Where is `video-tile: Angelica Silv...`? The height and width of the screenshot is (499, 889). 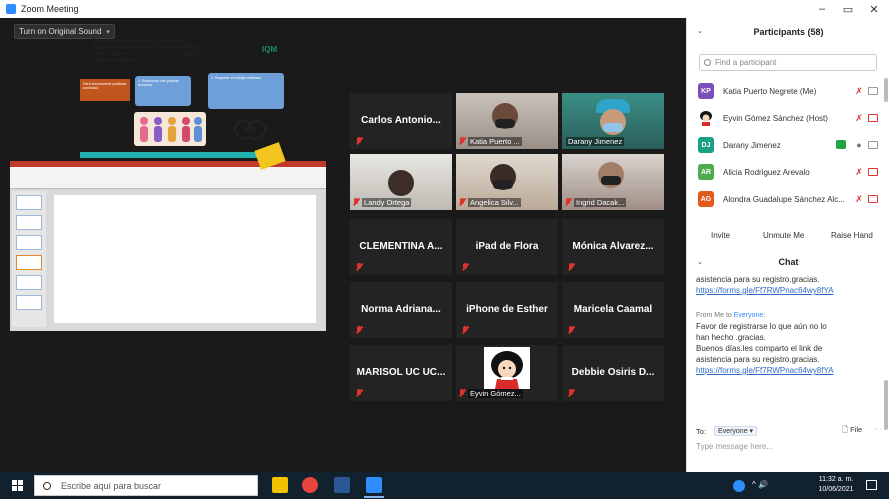 video-tile: Angelica Silv... is located at coordinates (507, 182).